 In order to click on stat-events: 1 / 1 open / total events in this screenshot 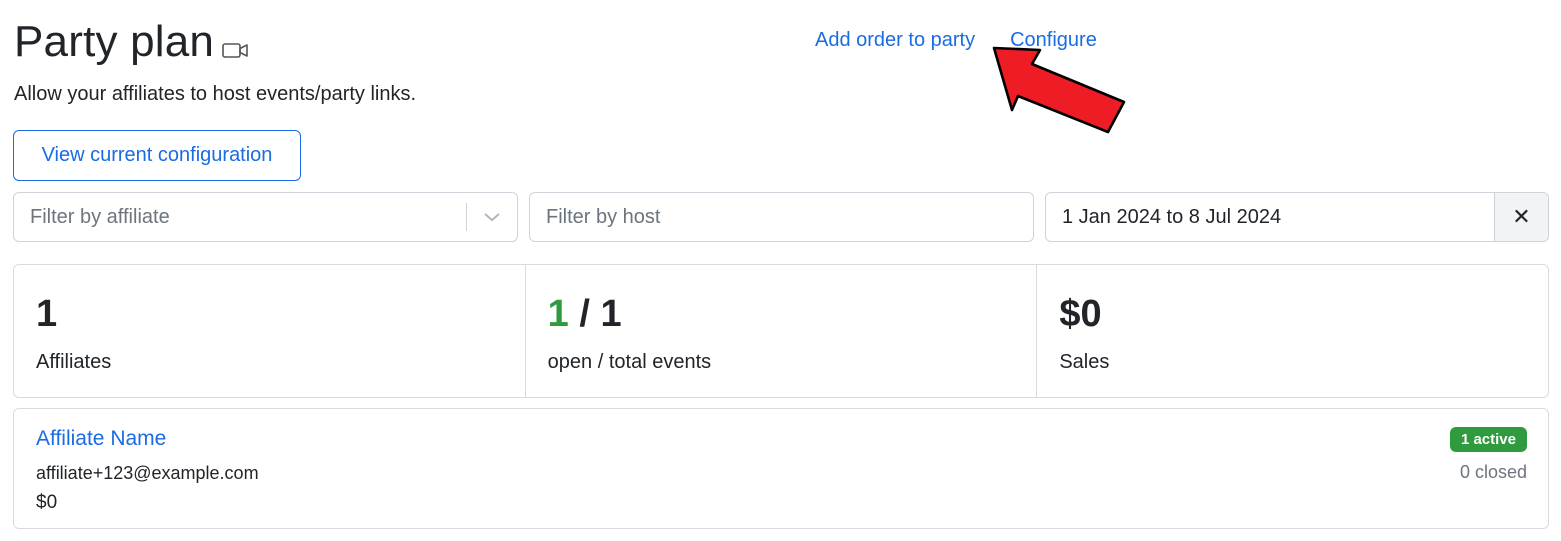, I will do `click(782, 331)`.